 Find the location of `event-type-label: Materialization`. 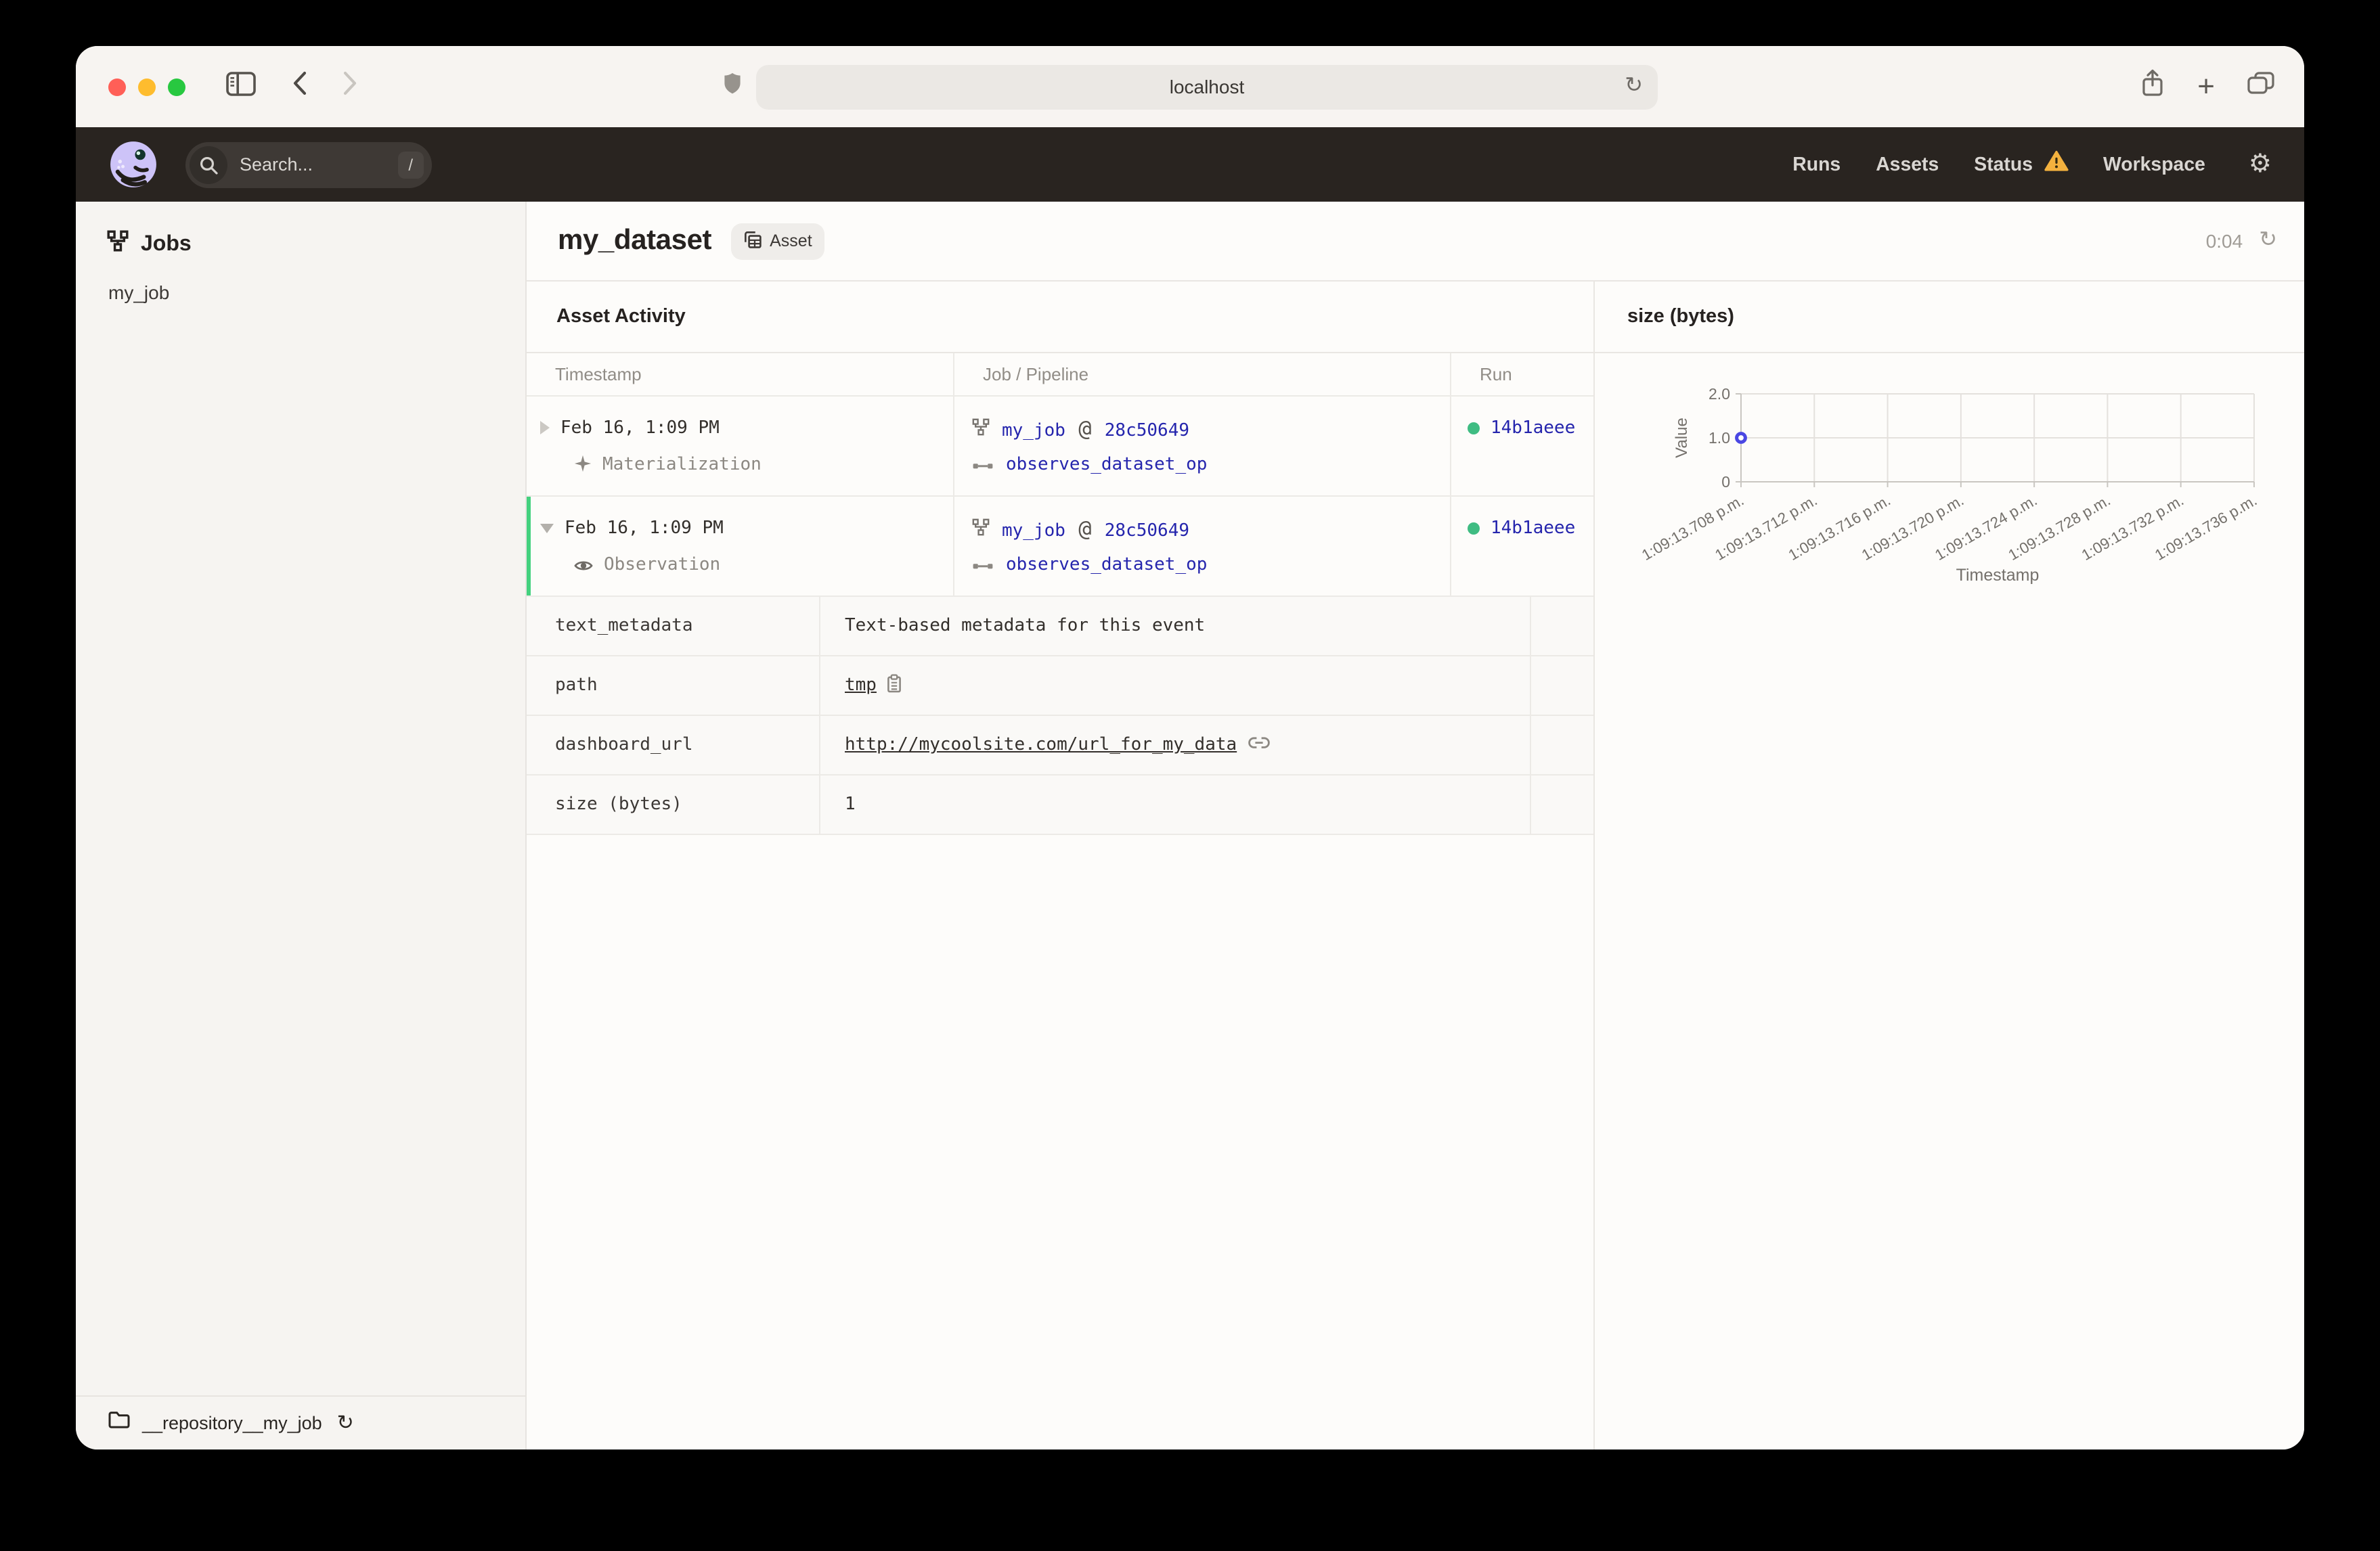

event-type-label: Materialization is located at coordinates (682, 464).